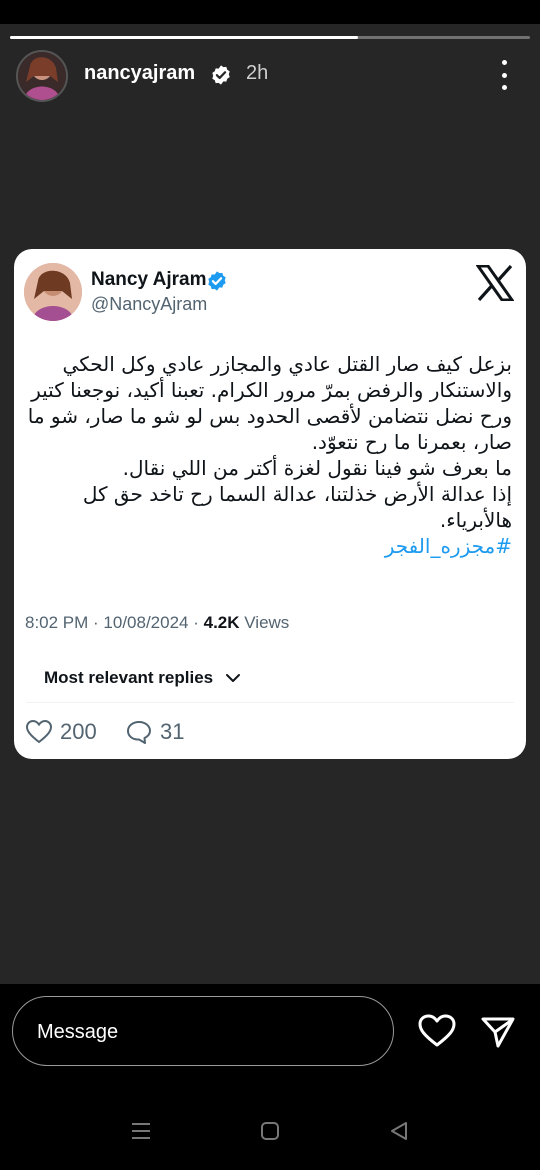 The height and width of the screenshot is (1170, 540). What do you see at coordinates (399, 1133) in the screenshot?
I see `back-icon` at bounding box center [399, 1133].